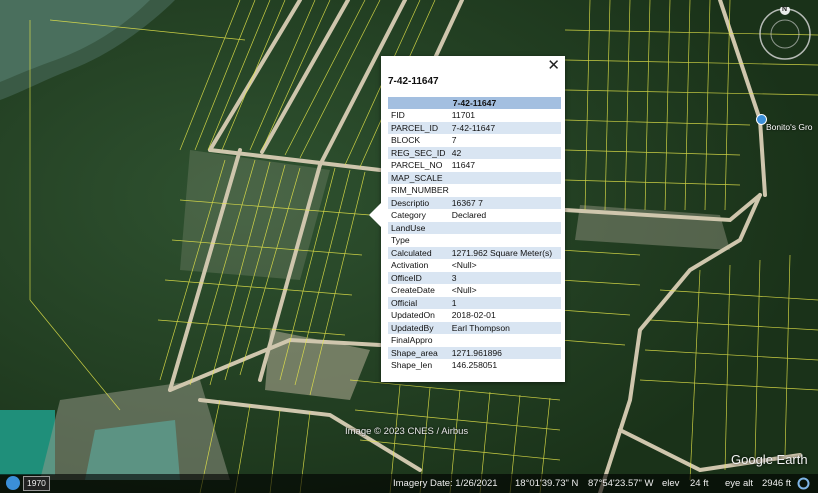 This screenshot has width=818, height=493. I want to click on historical-year-box: 1970, so click(36, 483).